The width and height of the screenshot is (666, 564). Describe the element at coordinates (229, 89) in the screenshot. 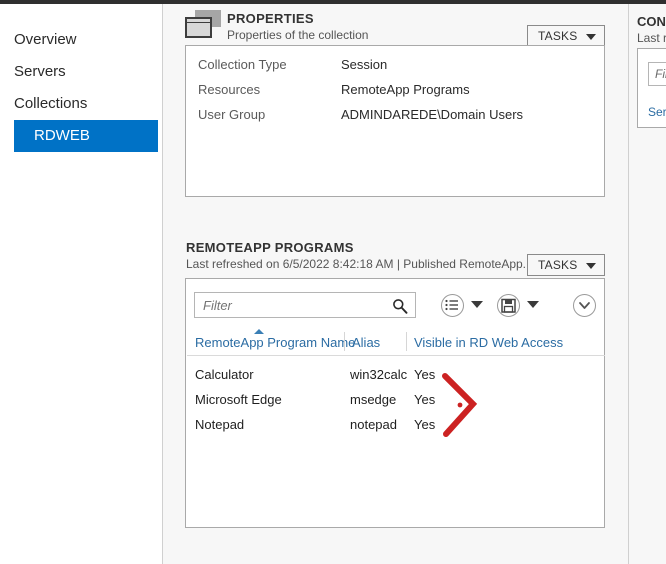

I see `property-label: Resources` at that location.